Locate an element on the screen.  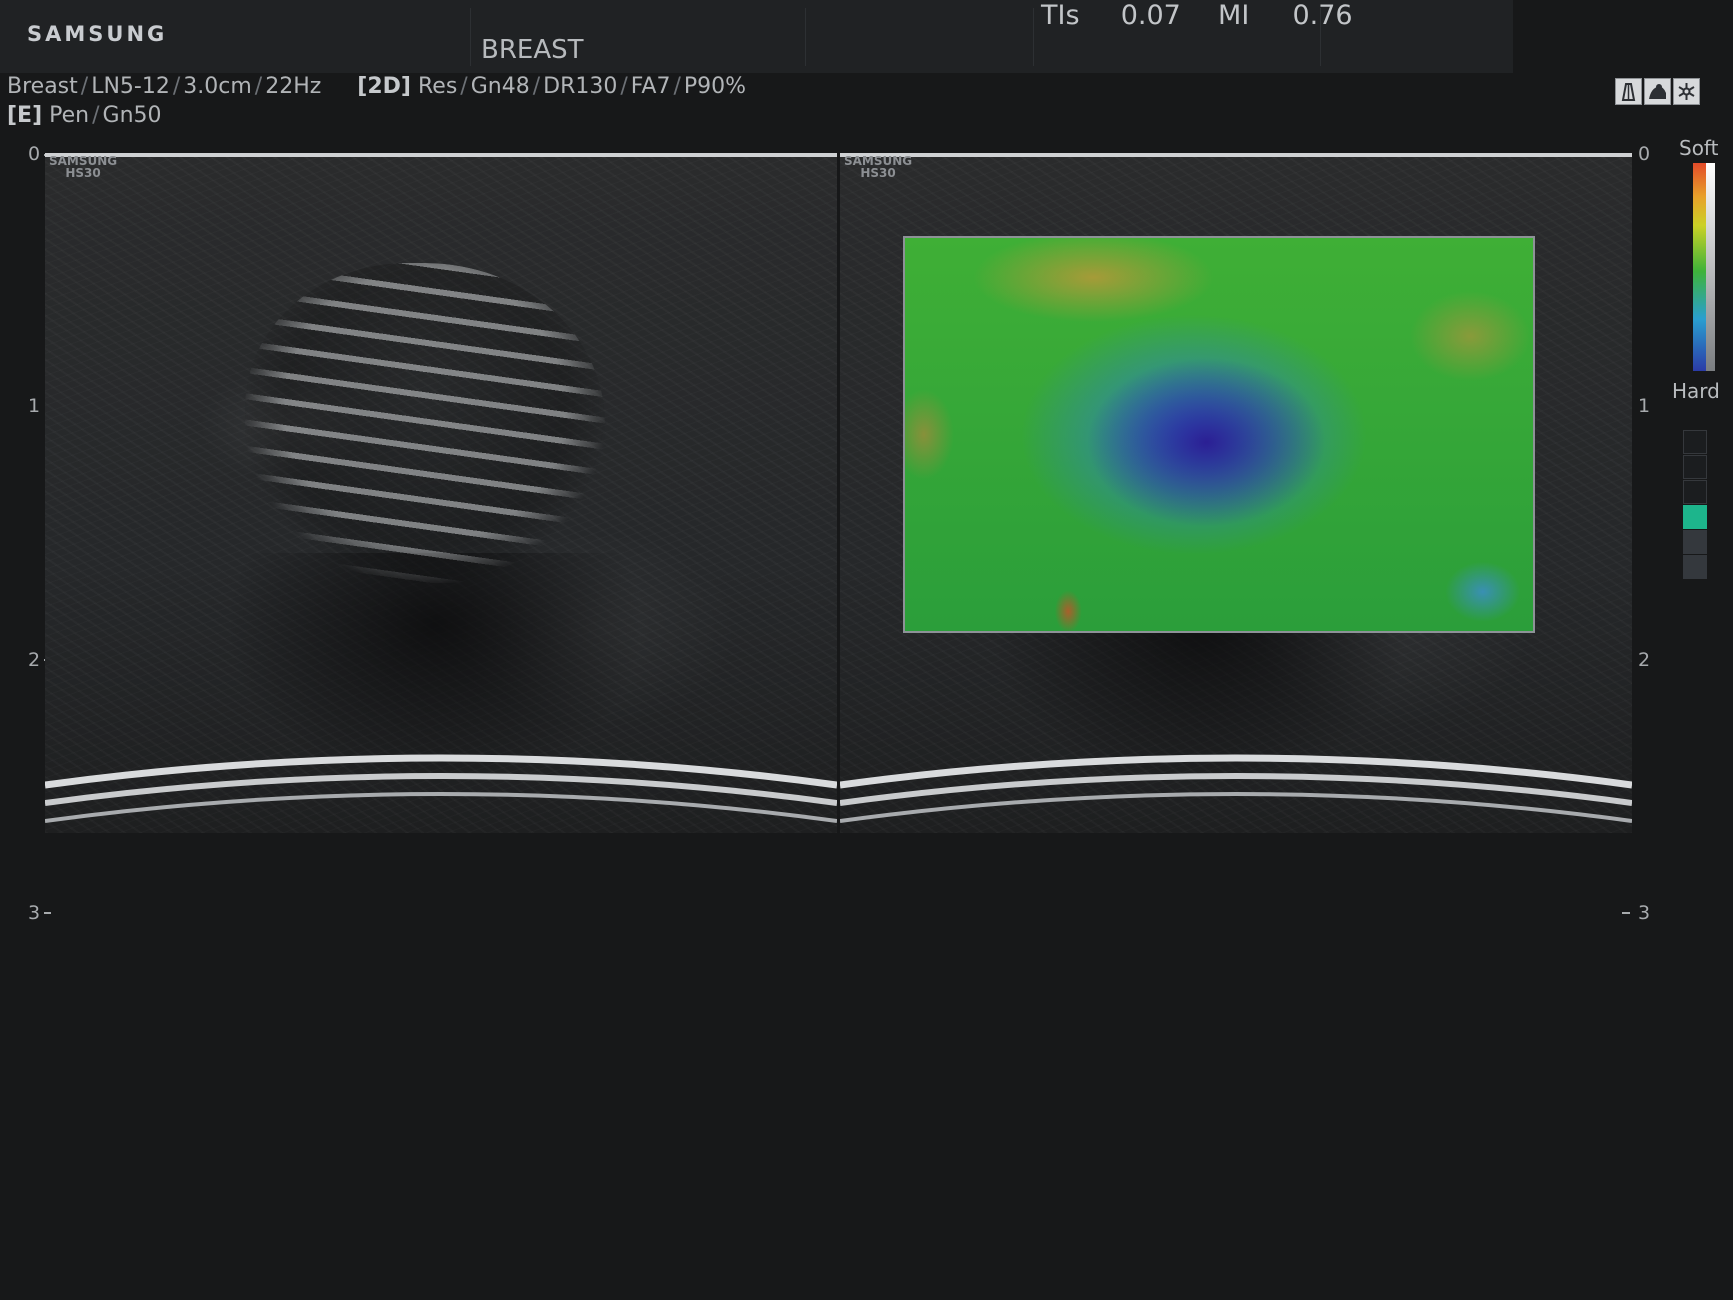
param-dynamic-range: DR130 is located at coordinates (580, 86).